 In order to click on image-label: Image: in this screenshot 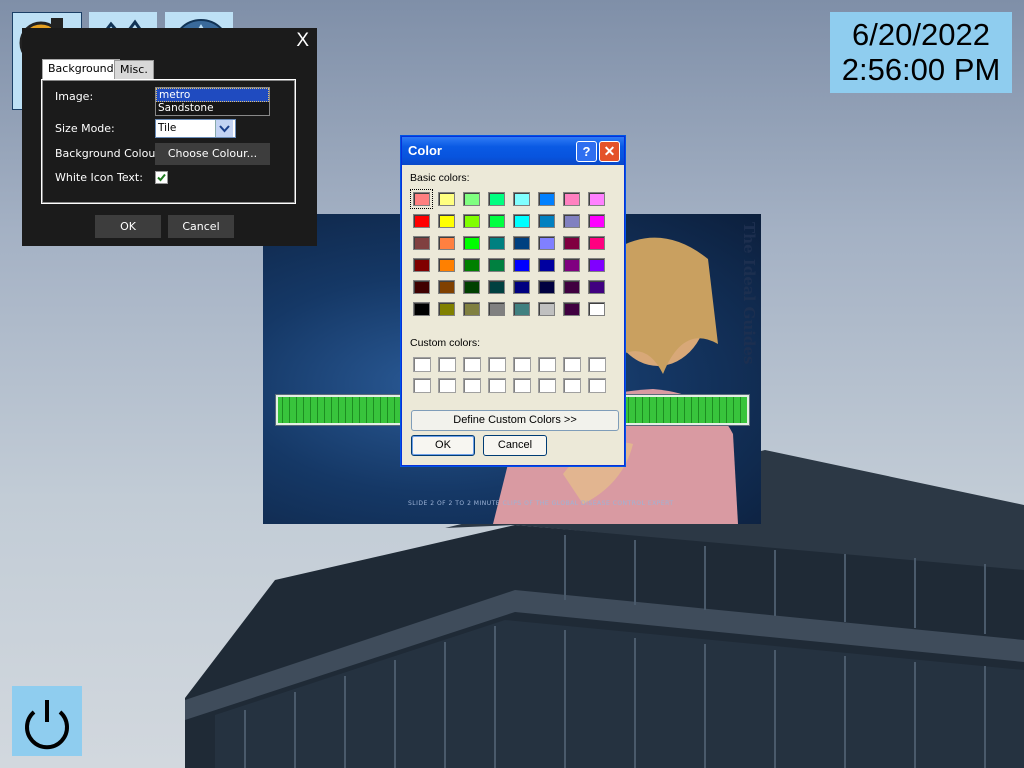, I will do `click(74, 96)`.